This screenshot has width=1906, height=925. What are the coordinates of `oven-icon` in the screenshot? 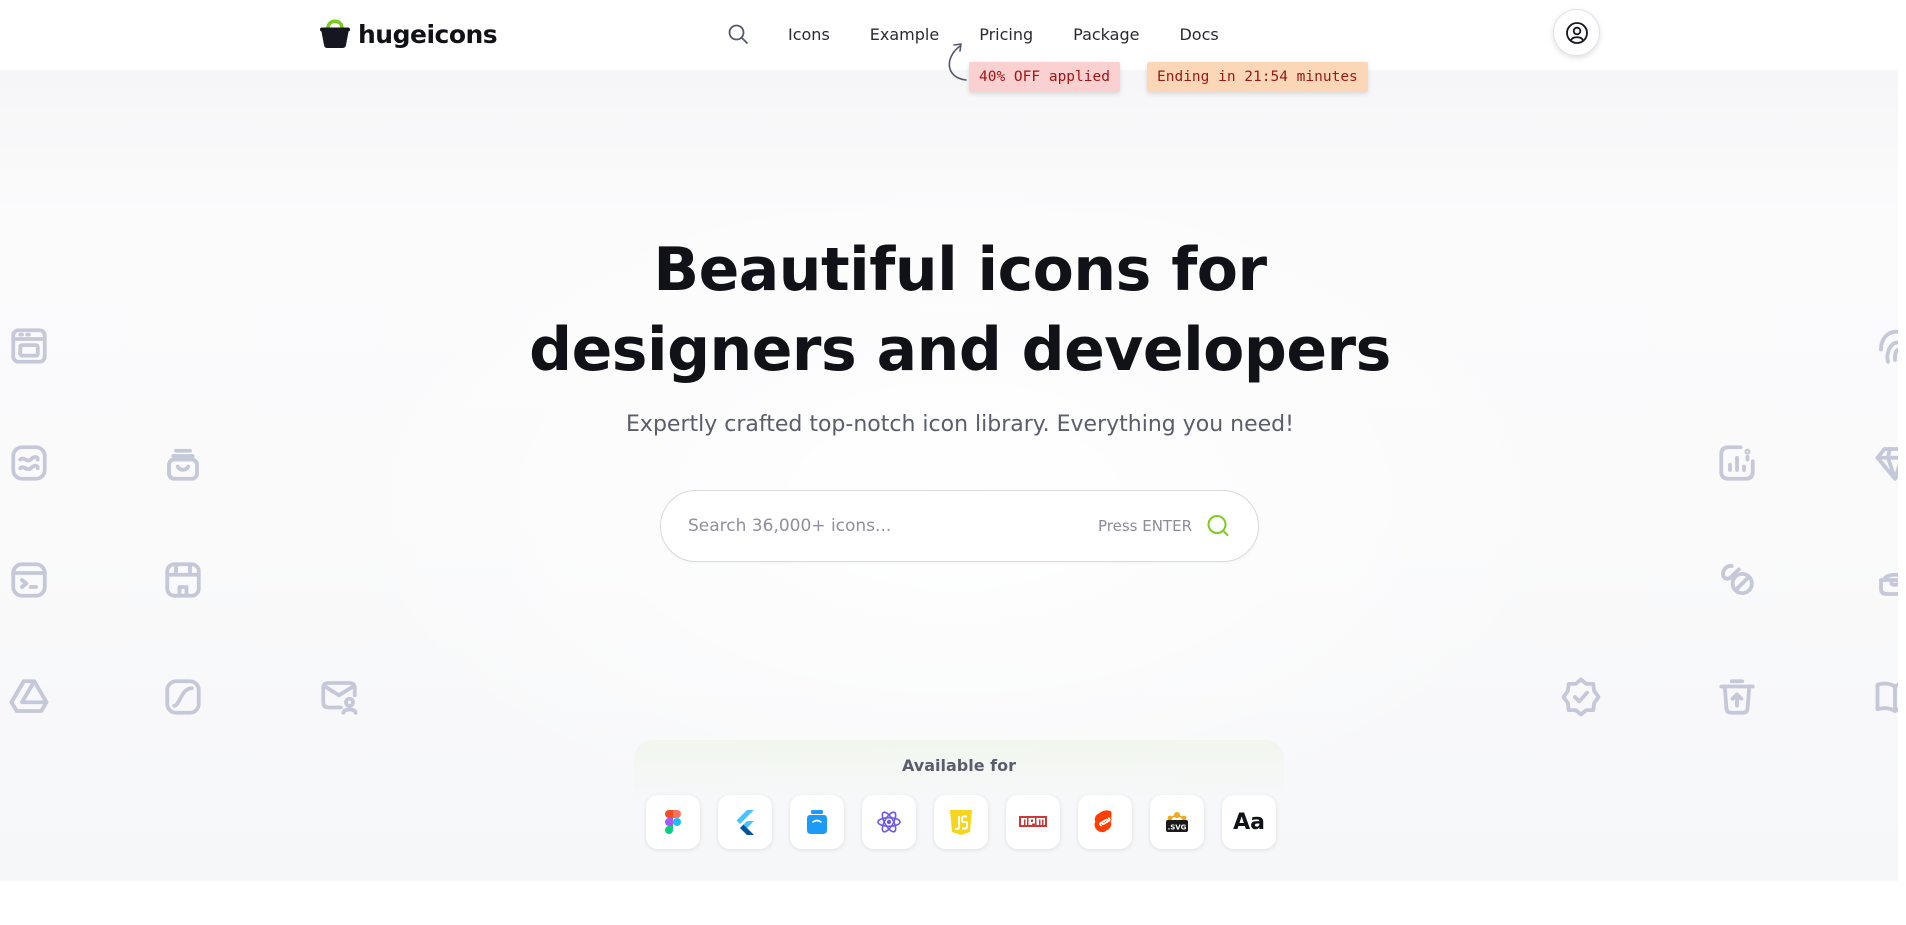 It's located at (29, 346).